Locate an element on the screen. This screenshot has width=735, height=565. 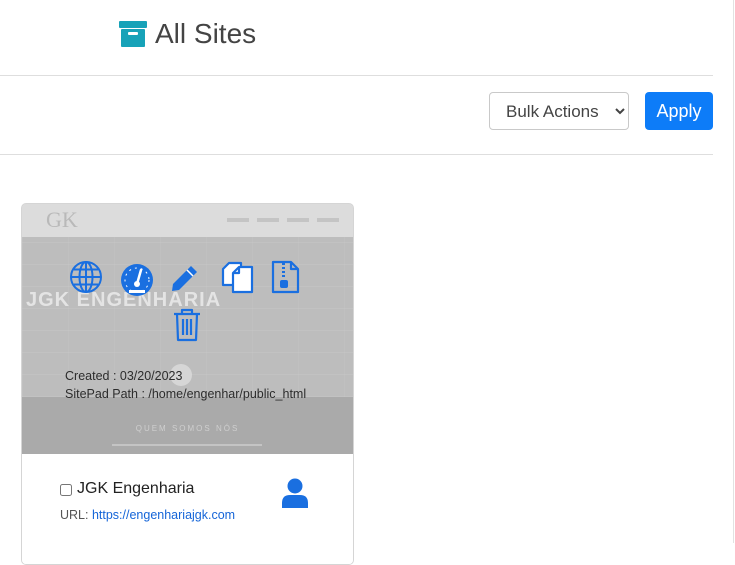
divider-top is located at coordinates (356, 75).